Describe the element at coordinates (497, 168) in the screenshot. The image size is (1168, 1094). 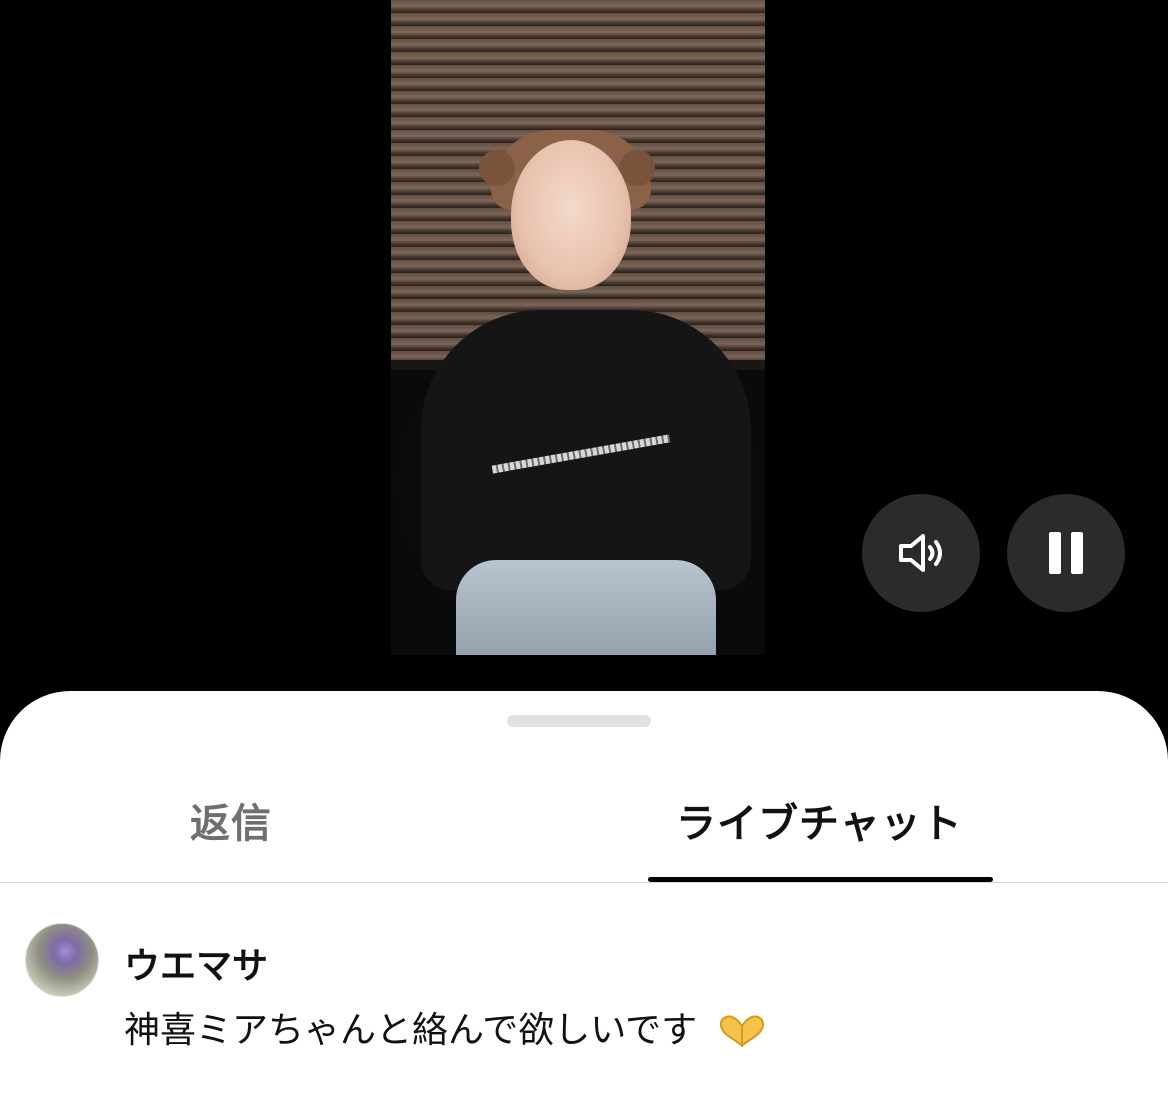
I see `hair-bun-left` at that location.